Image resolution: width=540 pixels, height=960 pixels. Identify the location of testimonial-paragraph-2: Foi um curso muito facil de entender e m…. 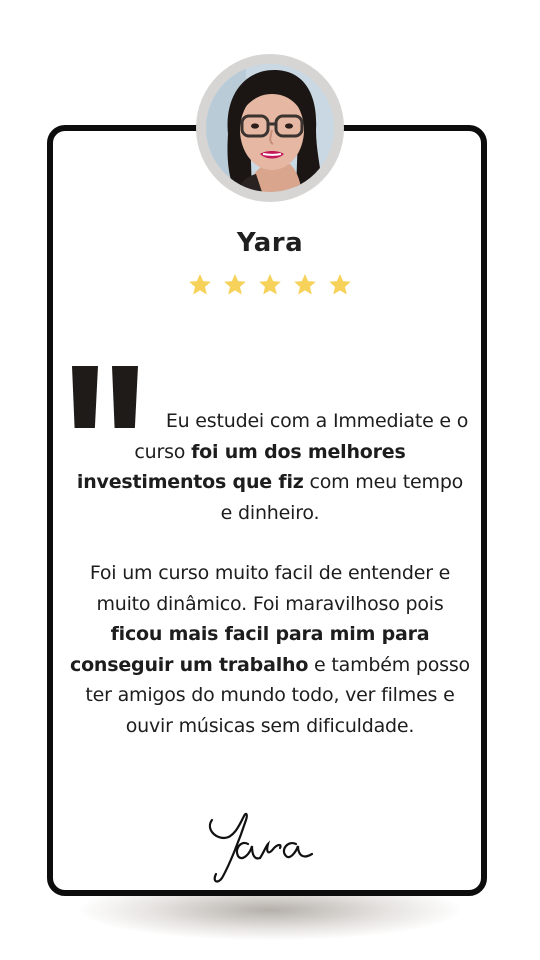
(270, 649).